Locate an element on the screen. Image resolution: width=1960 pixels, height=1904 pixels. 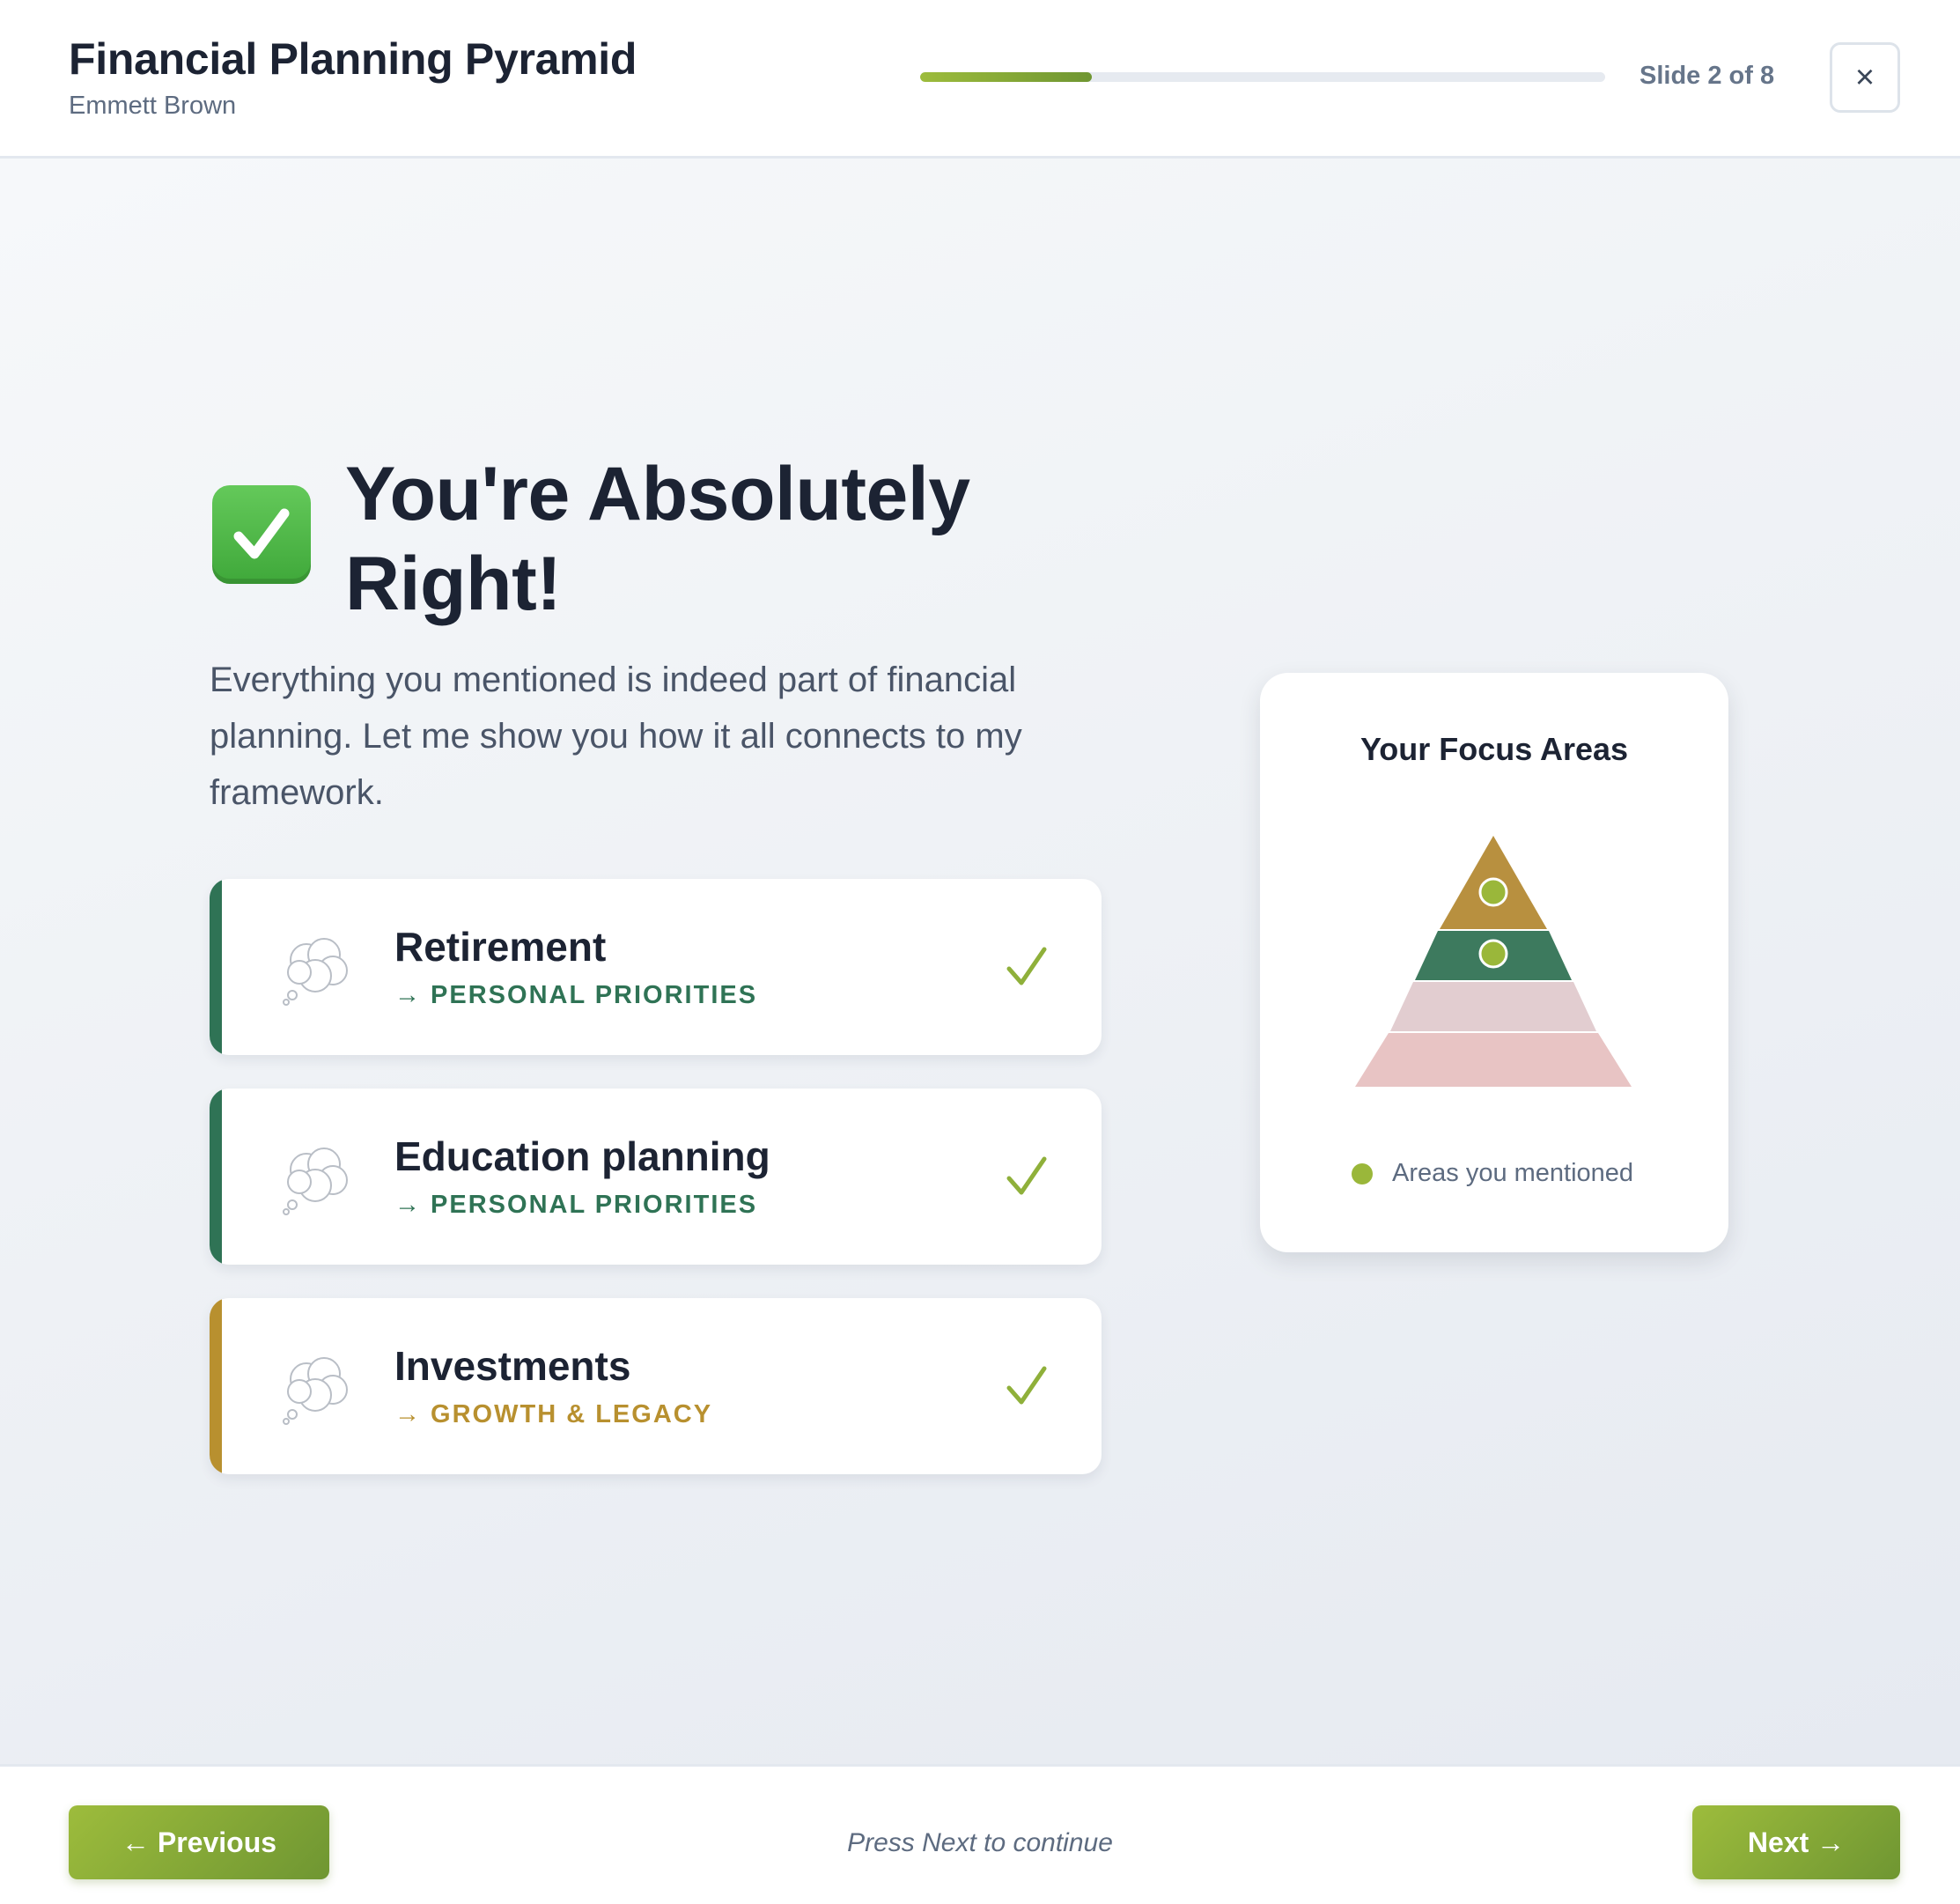
item-title: Education planning is located at coordinates (582, 1156).